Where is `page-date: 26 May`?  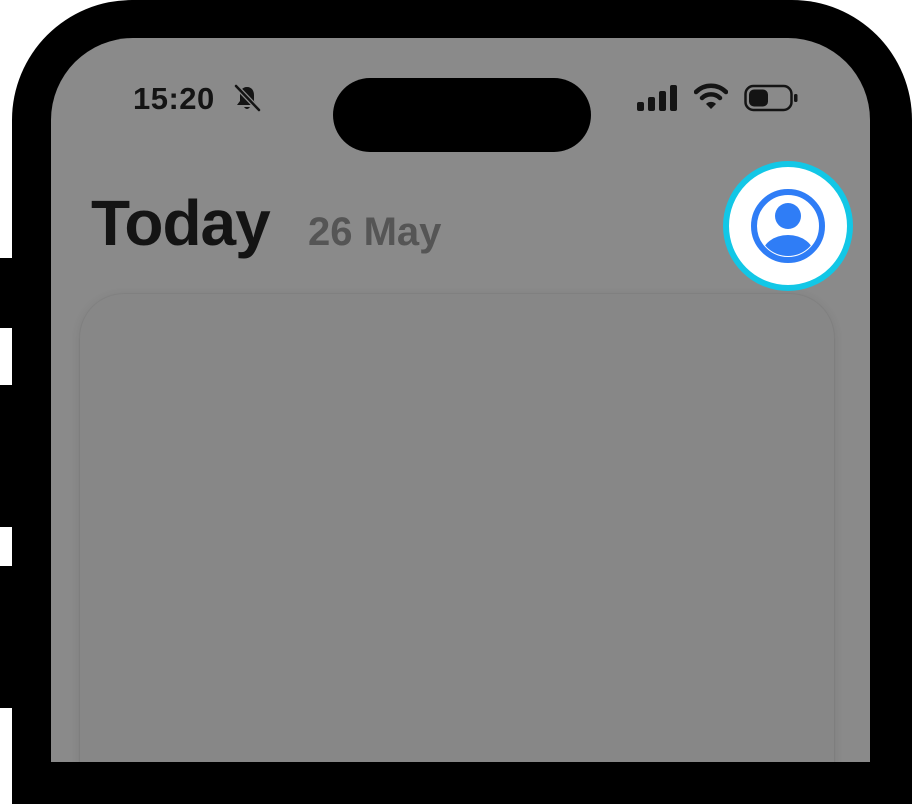 page-date: 26 May is located at coordinates (375, 232).